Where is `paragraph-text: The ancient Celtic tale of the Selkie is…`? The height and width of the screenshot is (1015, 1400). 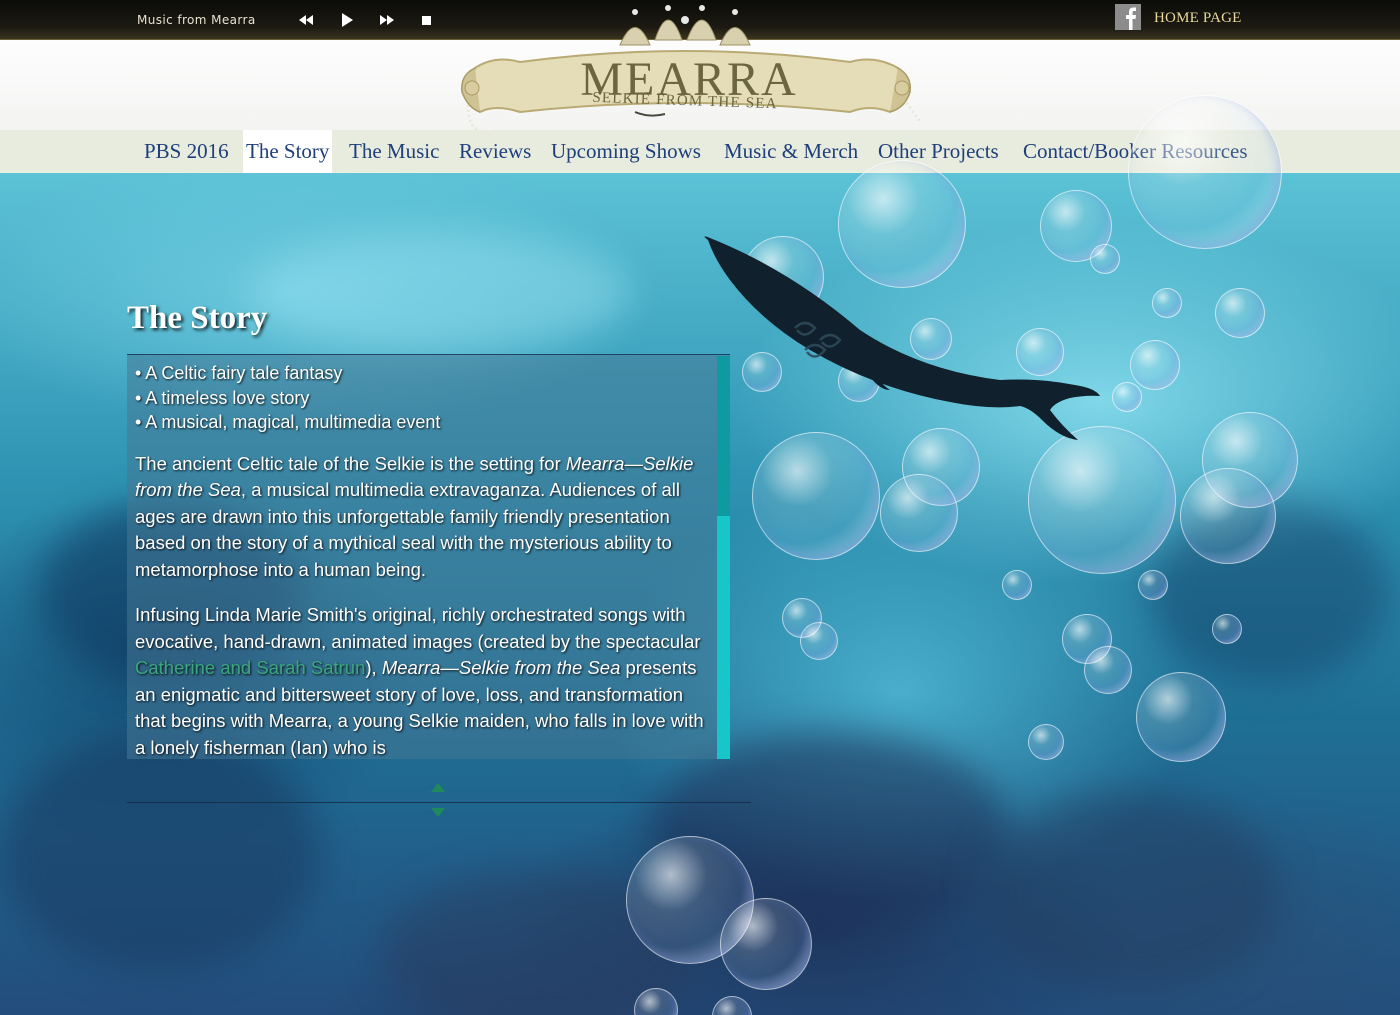 paragraph-text: The ancient Celtic tale of the Selkie is… is located at coordinates (350, 463).